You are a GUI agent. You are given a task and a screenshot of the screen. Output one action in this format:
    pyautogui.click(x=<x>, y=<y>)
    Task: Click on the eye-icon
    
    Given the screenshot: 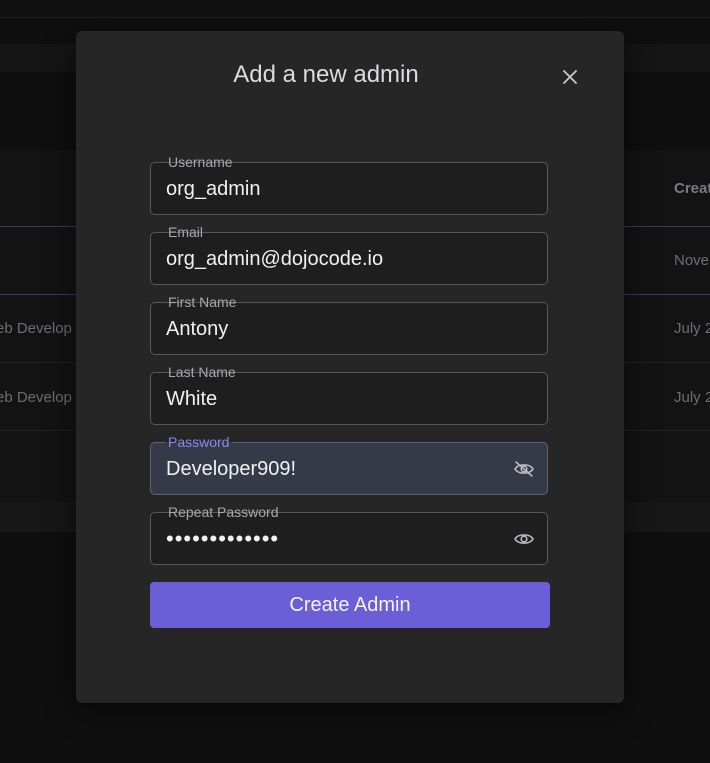 What is the action you would take?
    pyautogui.click(x=524, y=539)
    